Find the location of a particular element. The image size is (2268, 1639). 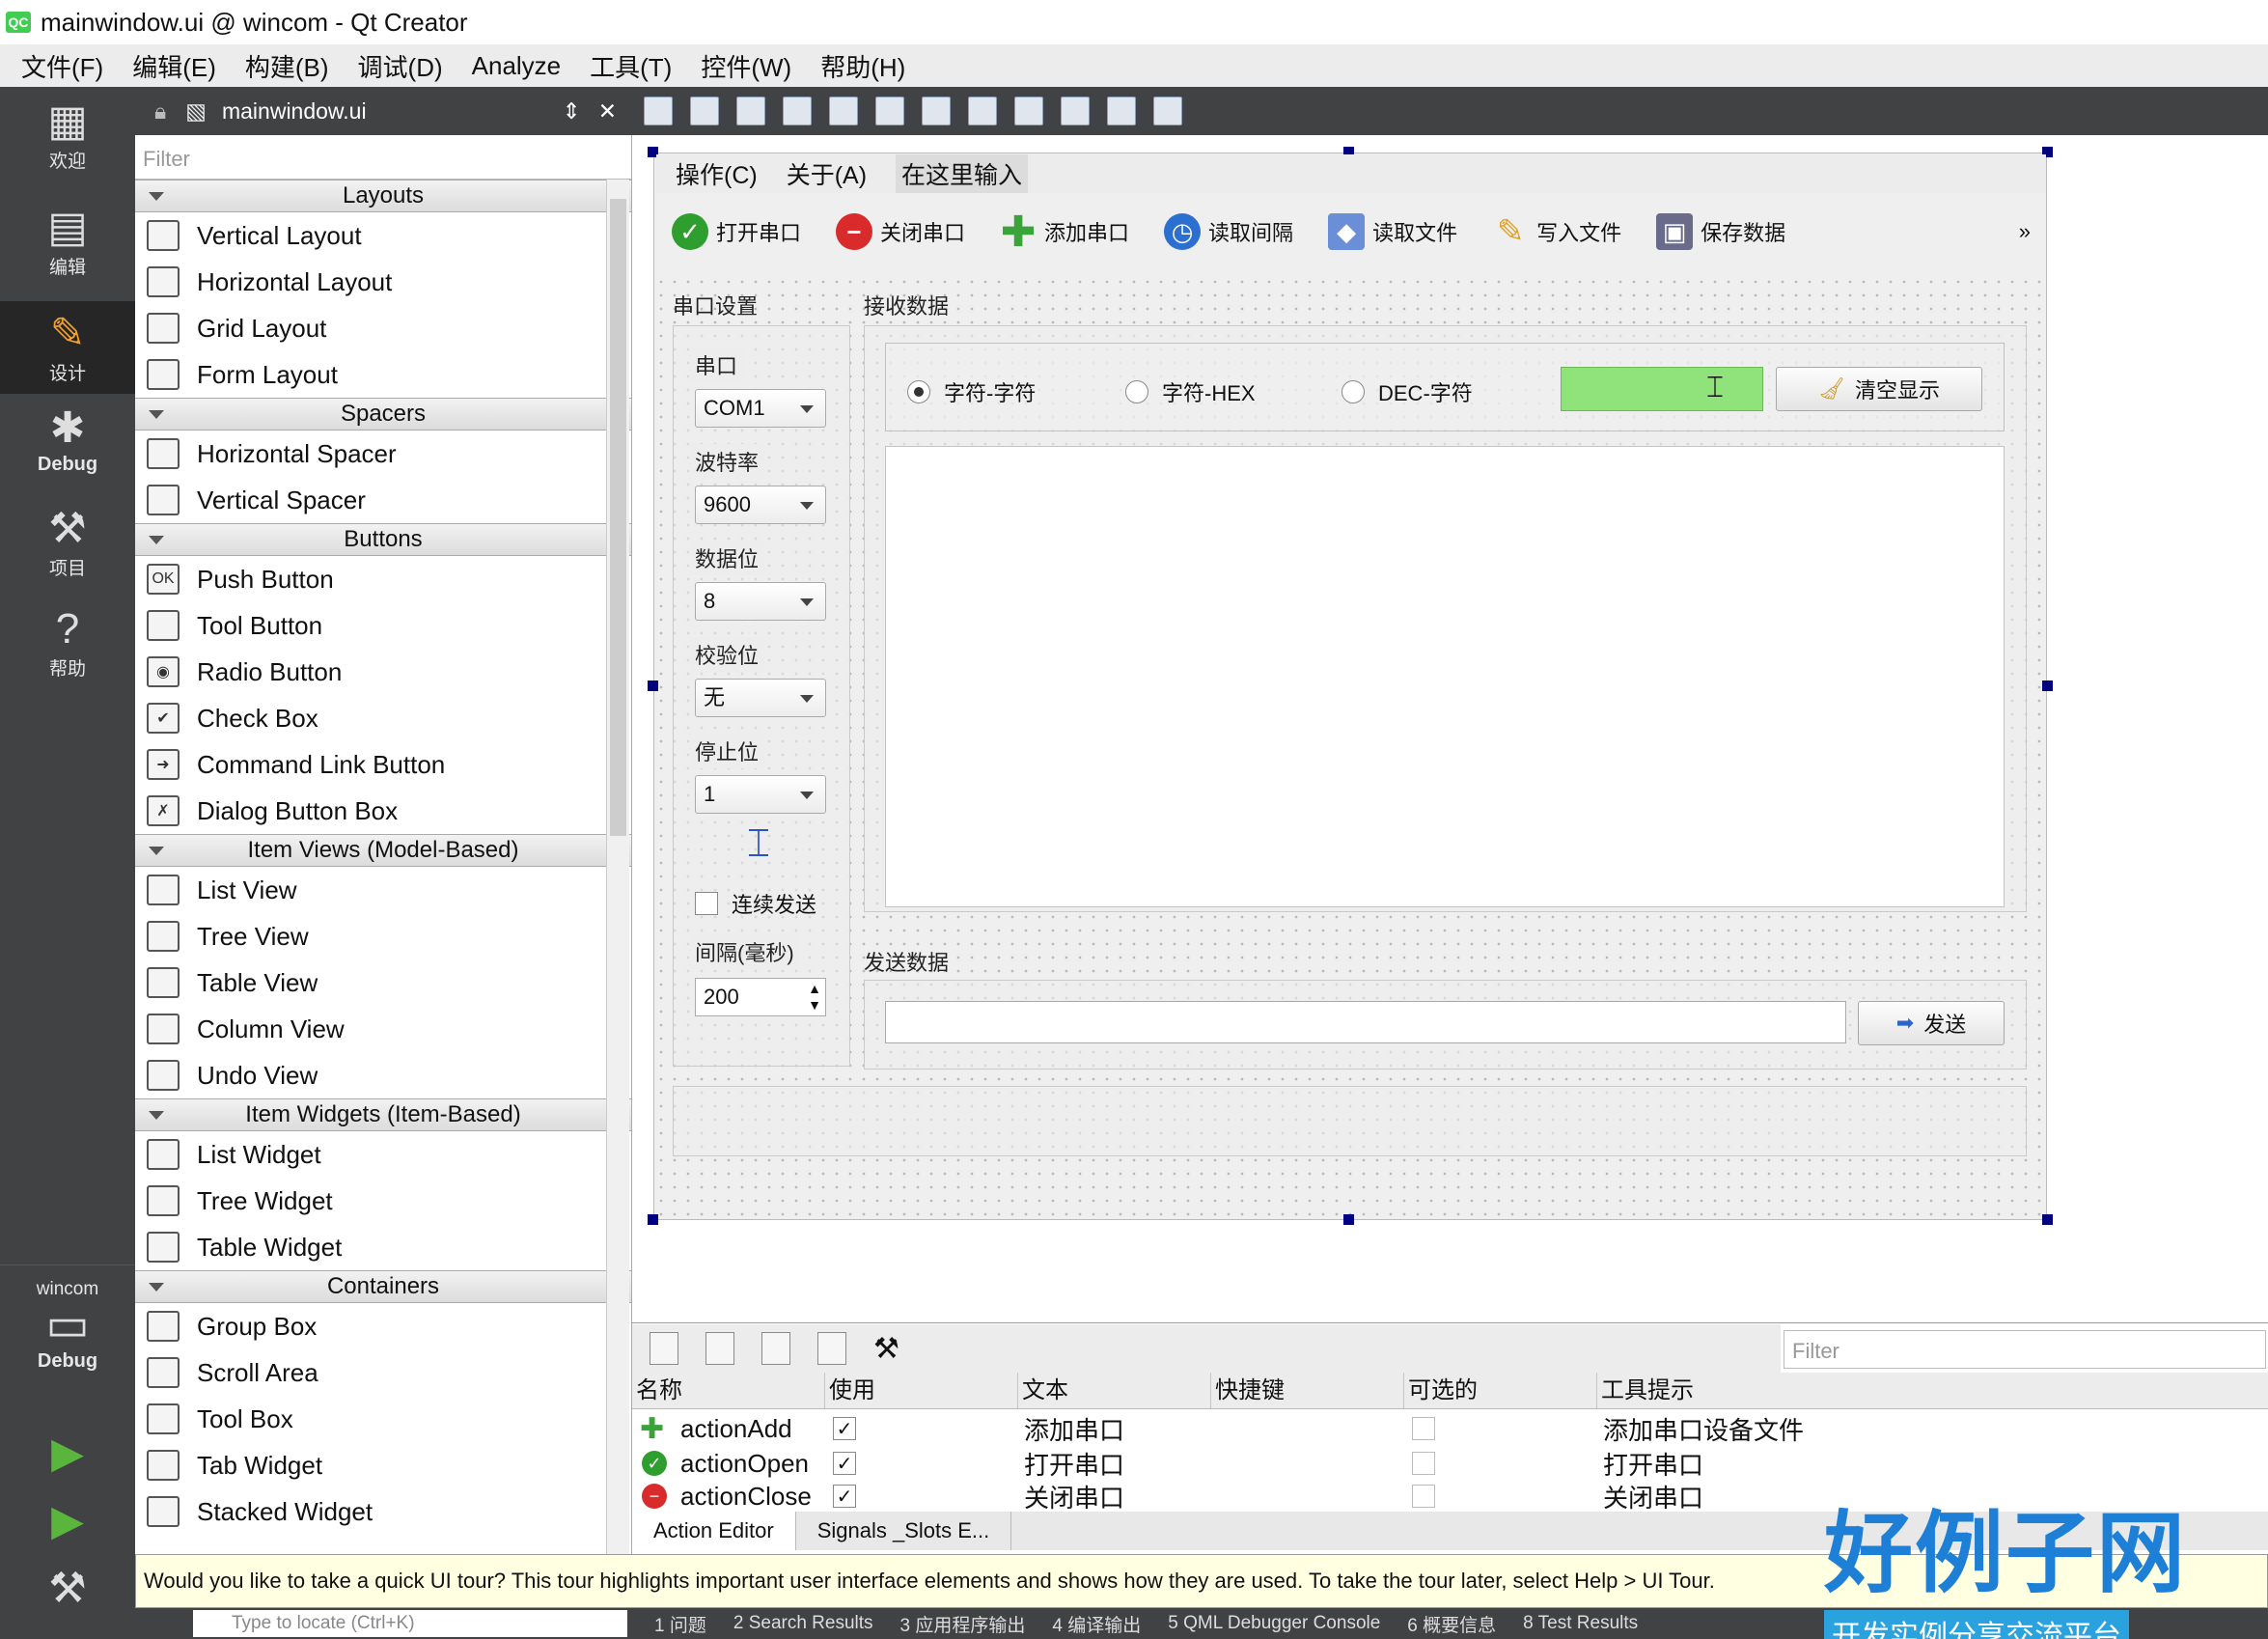

widget-category: Spacers is located at coordinates (383, 414).